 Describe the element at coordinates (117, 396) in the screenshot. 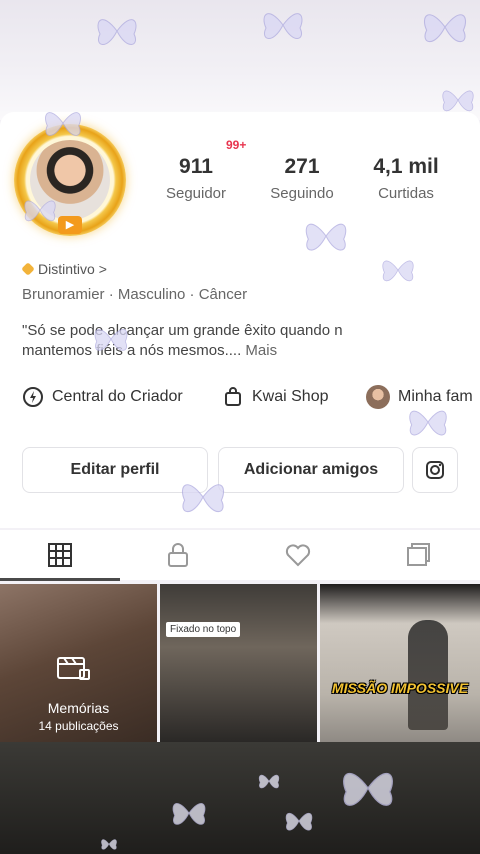

I see `creator-center-label: Central do Criador` at that location.